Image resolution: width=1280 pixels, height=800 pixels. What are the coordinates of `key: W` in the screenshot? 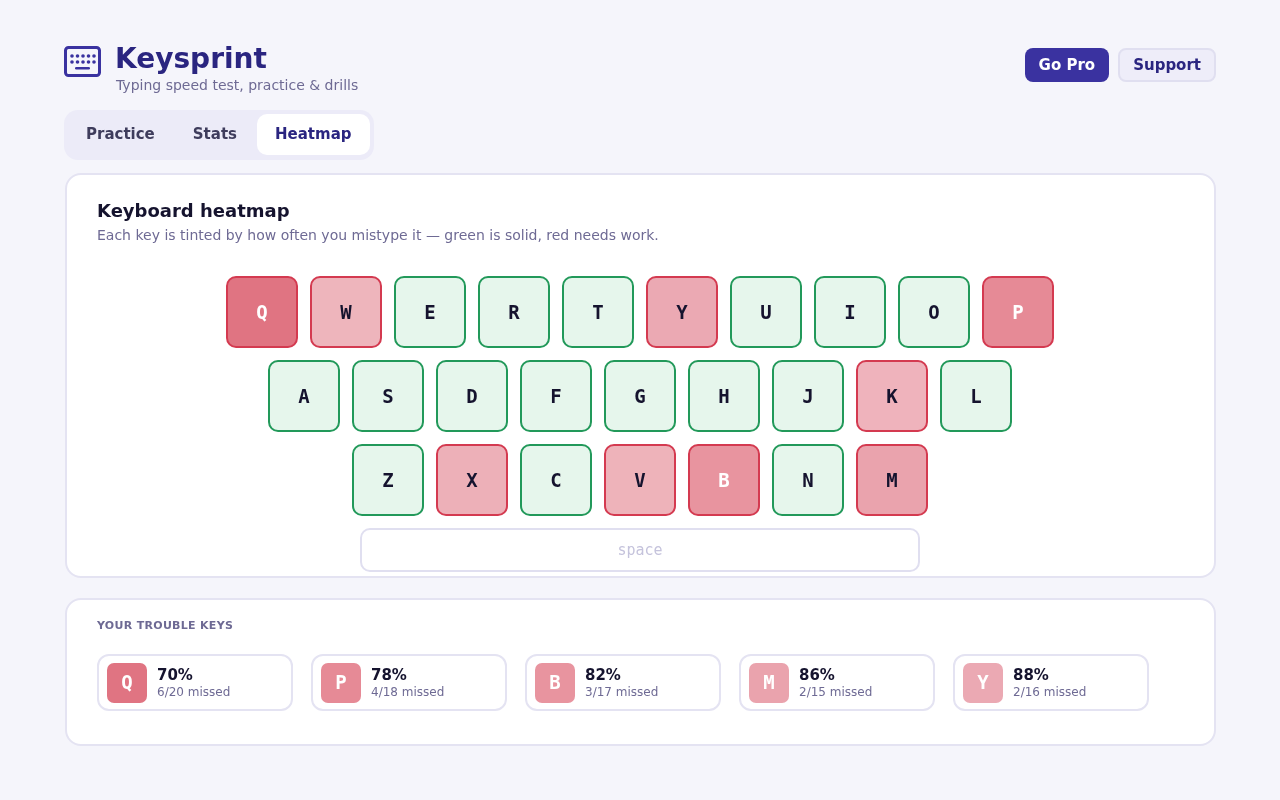 It's located at (346, 312).